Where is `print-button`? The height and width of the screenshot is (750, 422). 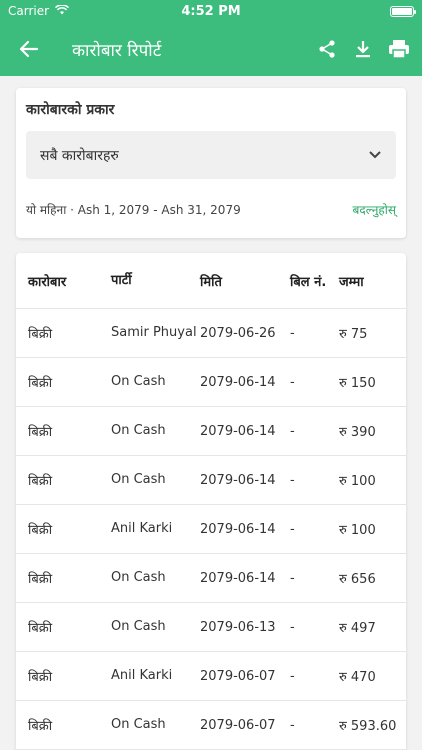 print-button is located at coordinates (399, 49).